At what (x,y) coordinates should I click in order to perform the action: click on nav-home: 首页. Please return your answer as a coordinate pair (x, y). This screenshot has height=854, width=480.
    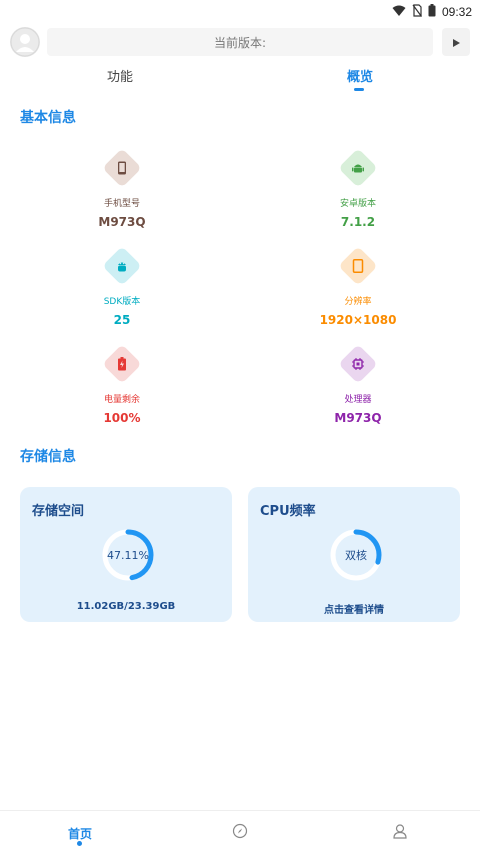
    Looking at the image, I should click on (80, 832).